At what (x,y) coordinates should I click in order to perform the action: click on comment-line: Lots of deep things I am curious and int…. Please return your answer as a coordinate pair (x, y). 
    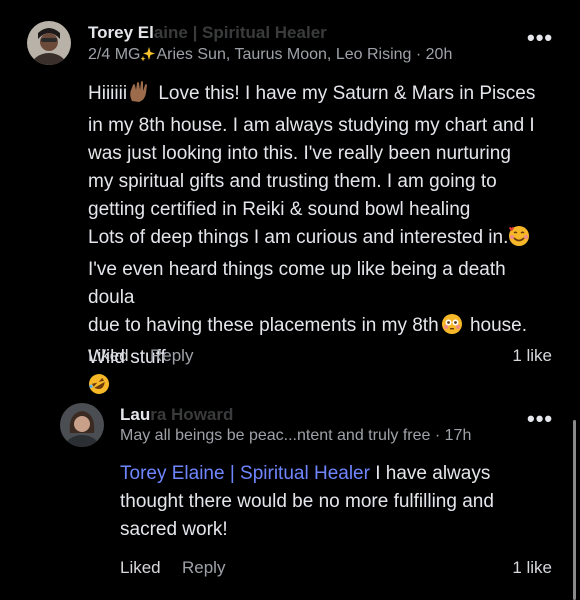
    Looking at the image, I should click on (328, 240).